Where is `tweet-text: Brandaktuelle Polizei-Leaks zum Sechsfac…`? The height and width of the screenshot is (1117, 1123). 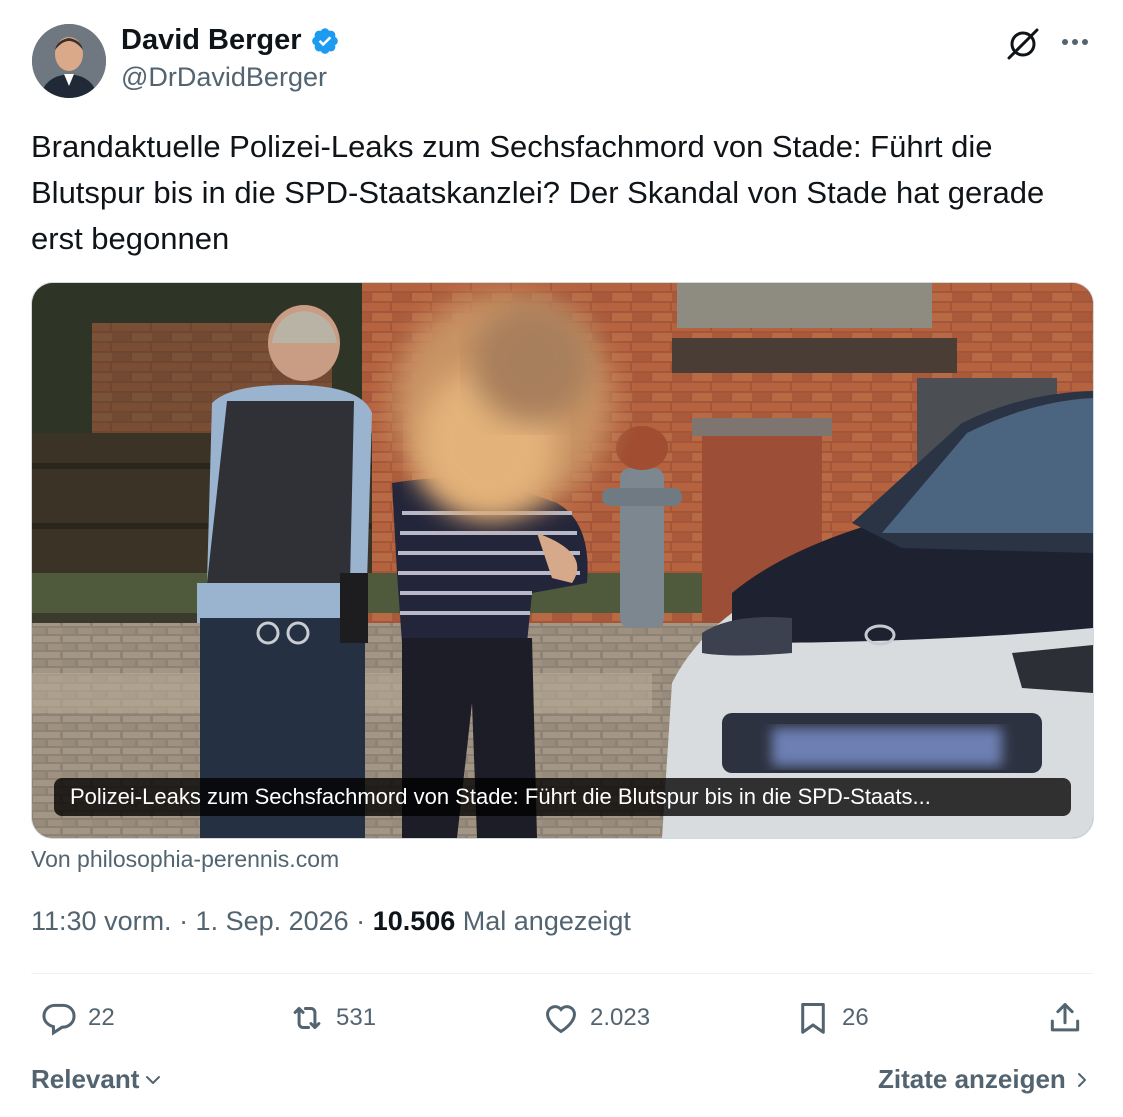 tweet-text: Brandaktuelle Polizei-Leaks zum Sechsfac… is located at coordinates (538, 192).